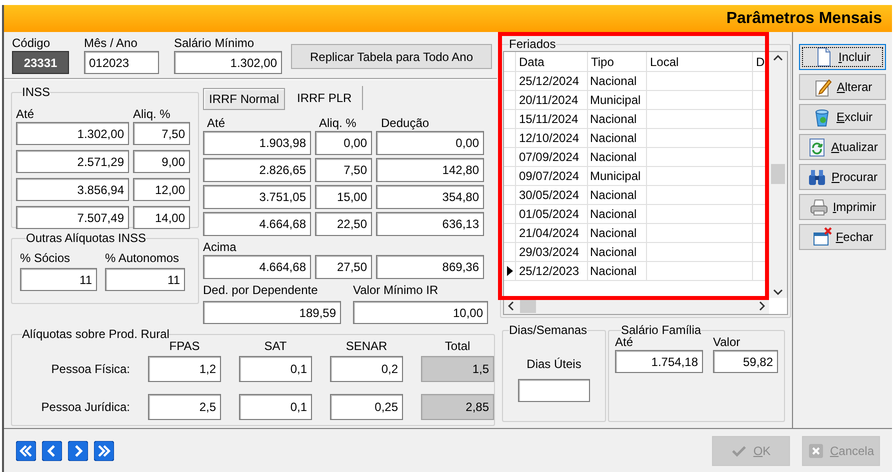 Image resolution: width=894 pixels, height=472 pixels. Describe the element at coordinates (842, 57) in the screenshot. I see `toolbar-button: Incluir` at that location.